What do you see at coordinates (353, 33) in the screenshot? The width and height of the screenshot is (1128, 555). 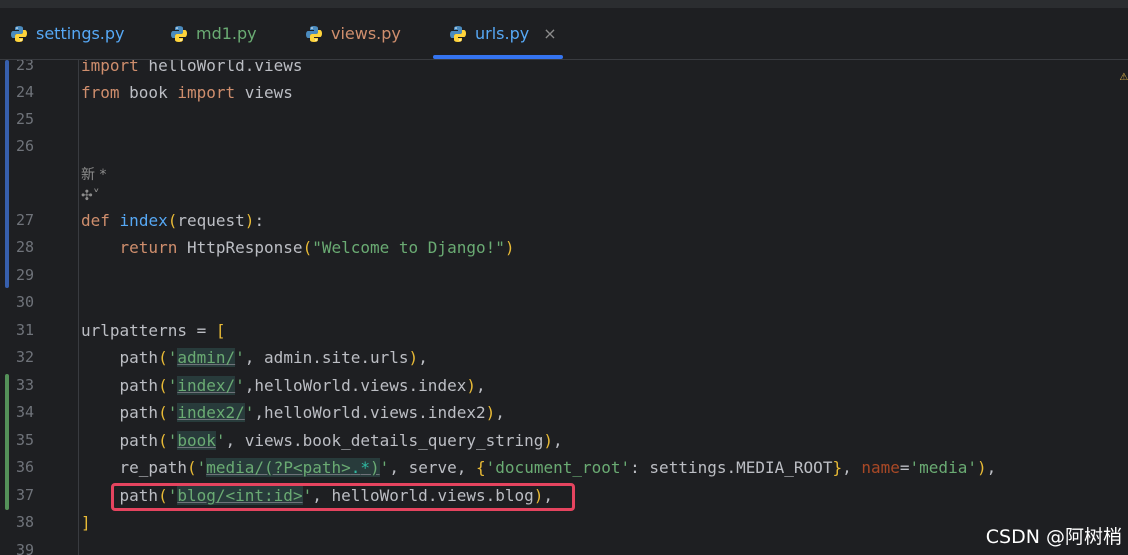 I see `tab-views-py: views.py` at bounding box center [353, 33].